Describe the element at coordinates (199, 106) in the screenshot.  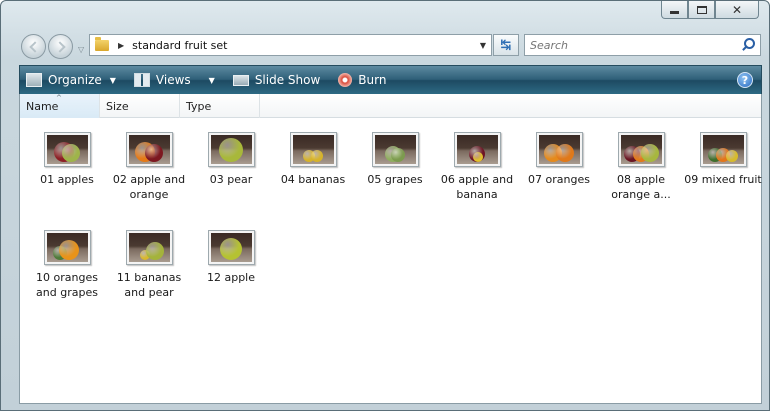
I see `column-header-type-label: Type` at that location.